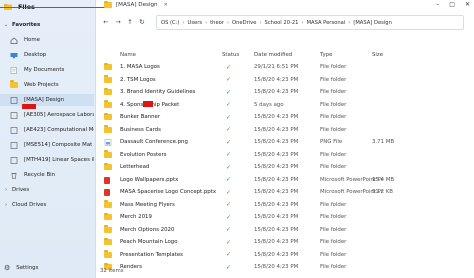  Describe the element at coordinates (47, 190) in the screenshot. I see `sidebar-drives-header: › Drives` at that location.